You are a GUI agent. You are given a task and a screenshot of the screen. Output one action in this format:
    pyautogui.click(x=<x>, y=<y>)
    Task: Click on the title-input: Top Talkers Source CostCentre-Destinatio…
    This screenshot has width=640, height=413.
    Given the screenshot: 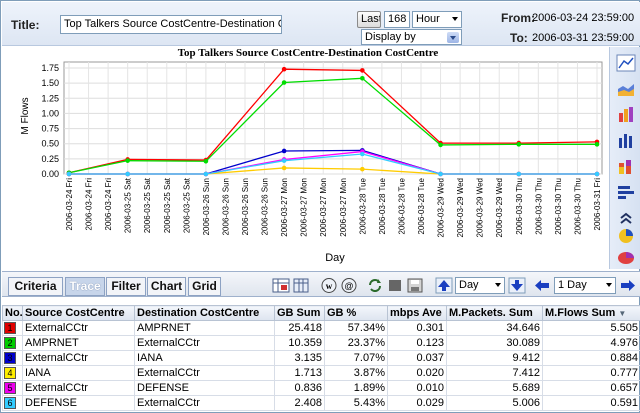 What is the action you would take?
    pyautogui.click(x=171, y=24)
    